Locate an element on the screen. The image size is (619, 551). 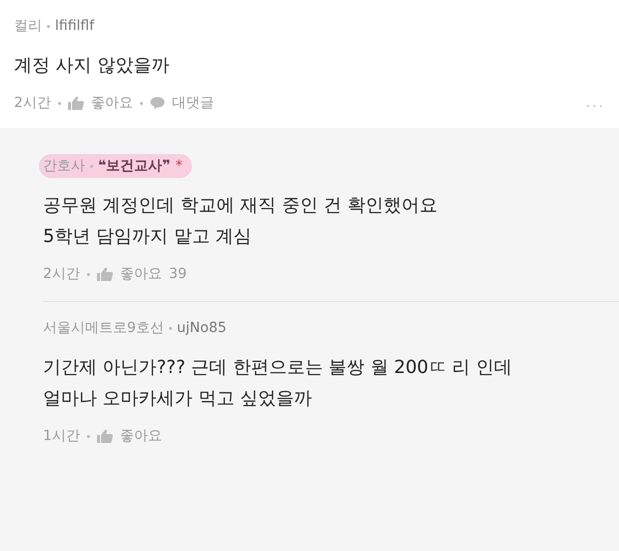
comment-text: 공무원 계정인데 학교에 재직 중인 건 확인했어요 is located at coordinates (240, 206).